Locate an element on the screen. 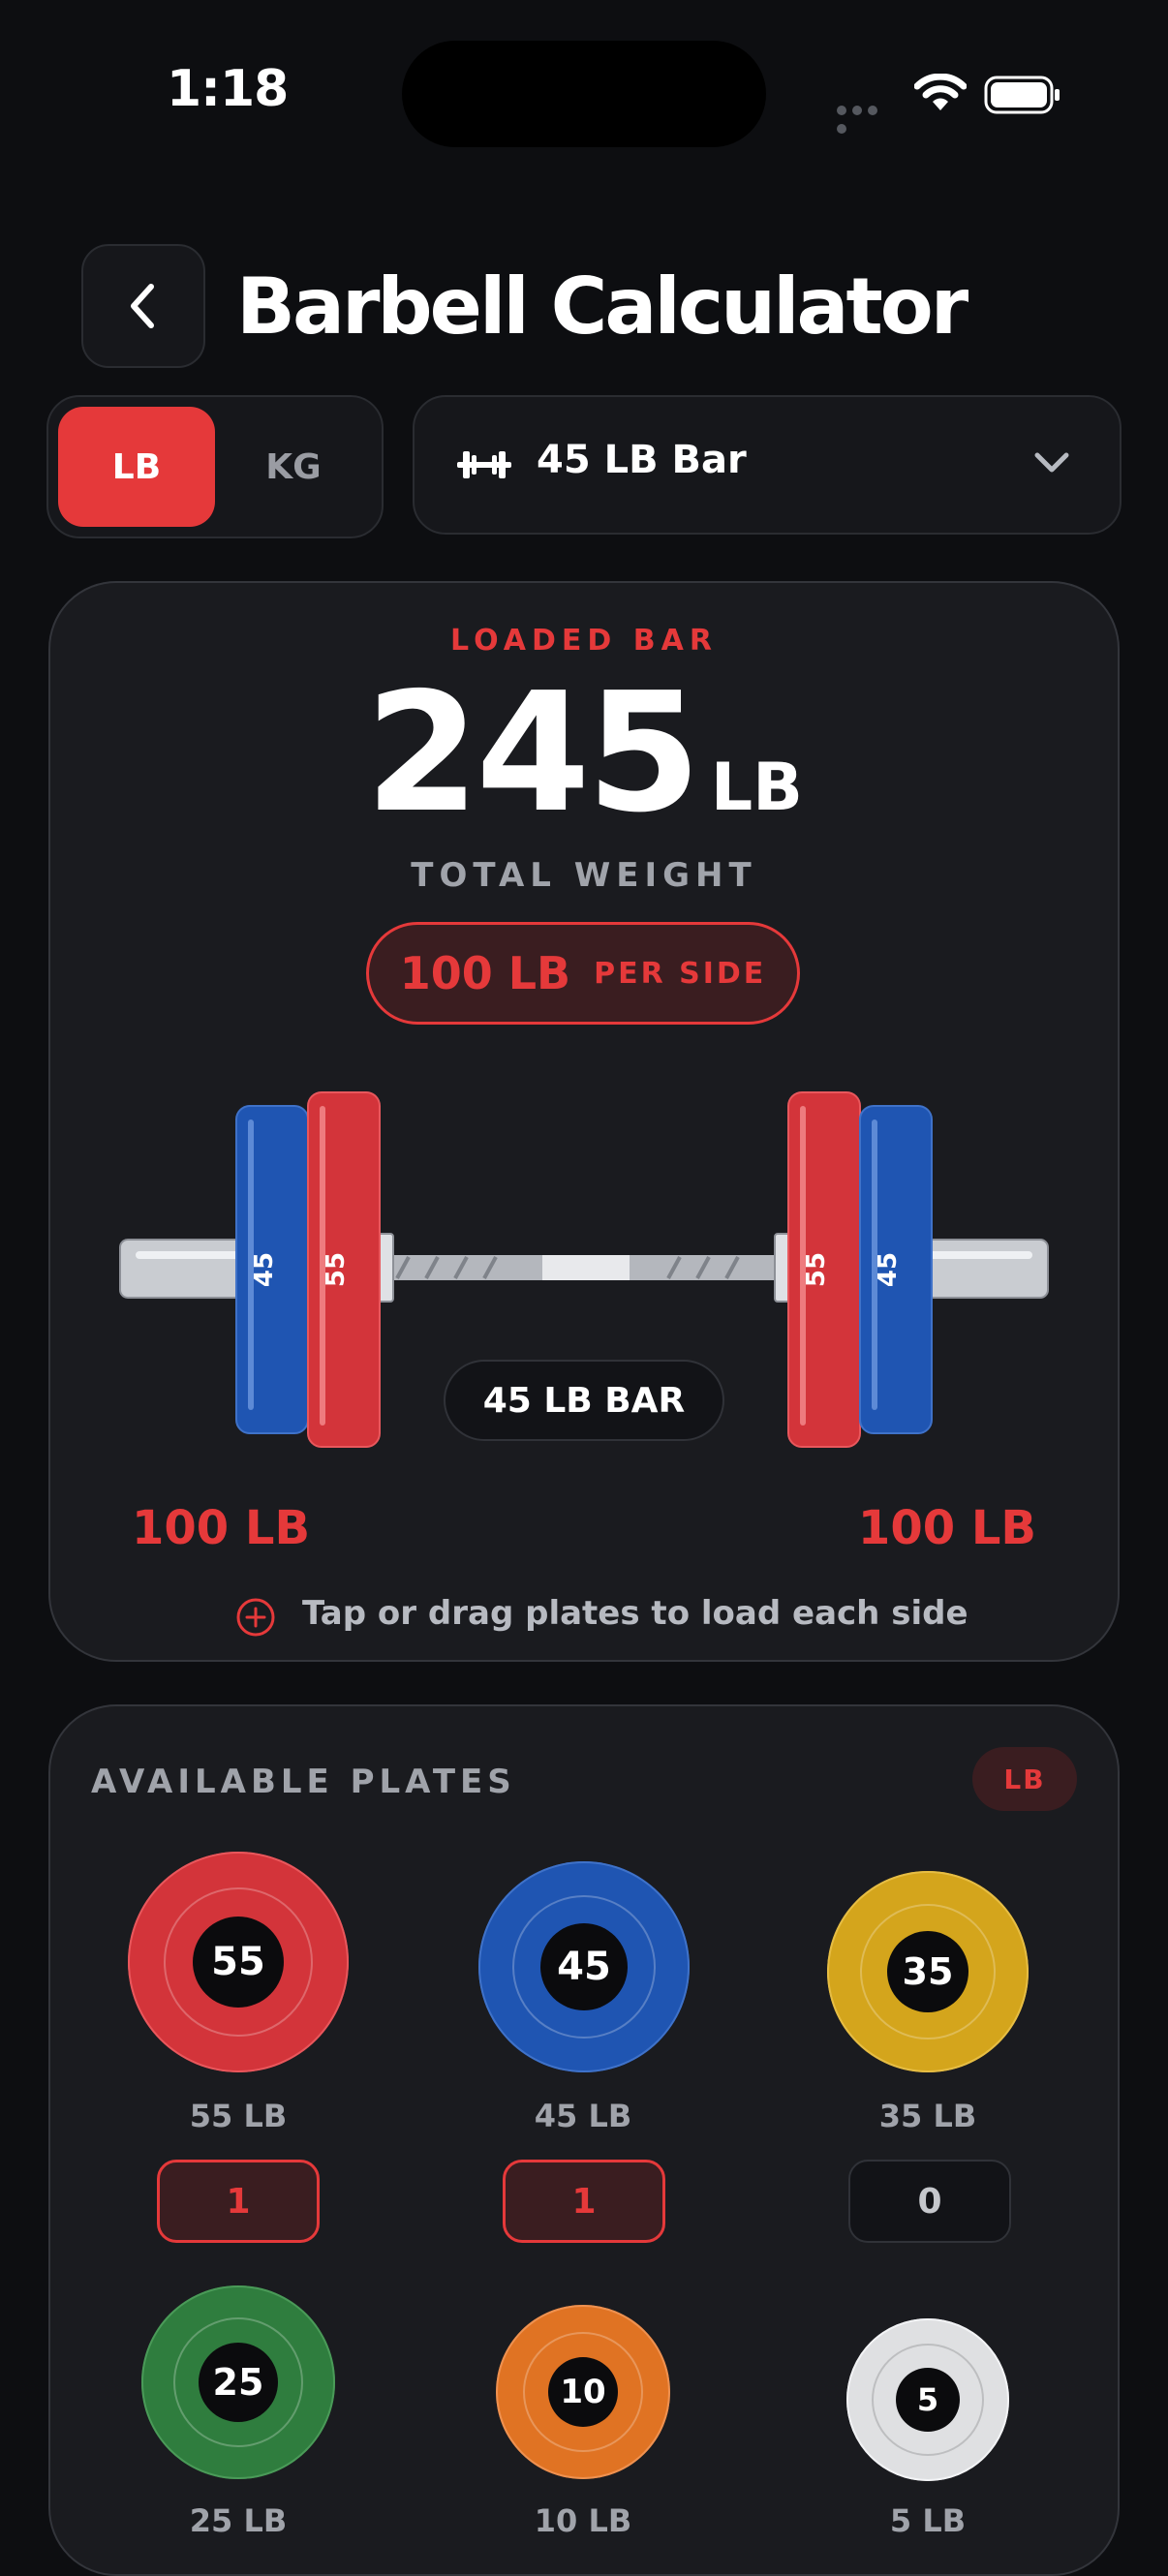  per-side-label: PER SIDE is located at coordinates (680, 973).